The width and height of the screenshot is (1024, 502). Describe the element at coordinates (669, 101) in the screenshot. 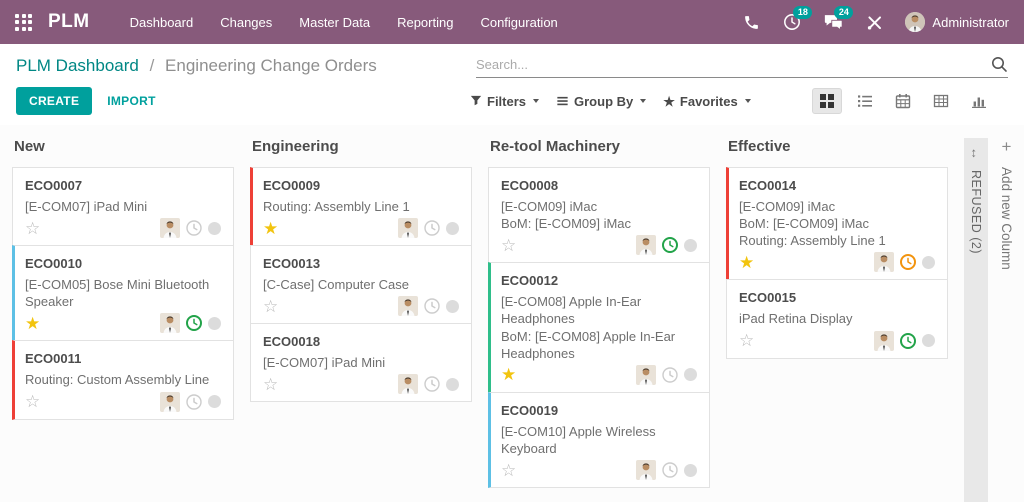

I see `favorites-star-icon: ★` at that location.